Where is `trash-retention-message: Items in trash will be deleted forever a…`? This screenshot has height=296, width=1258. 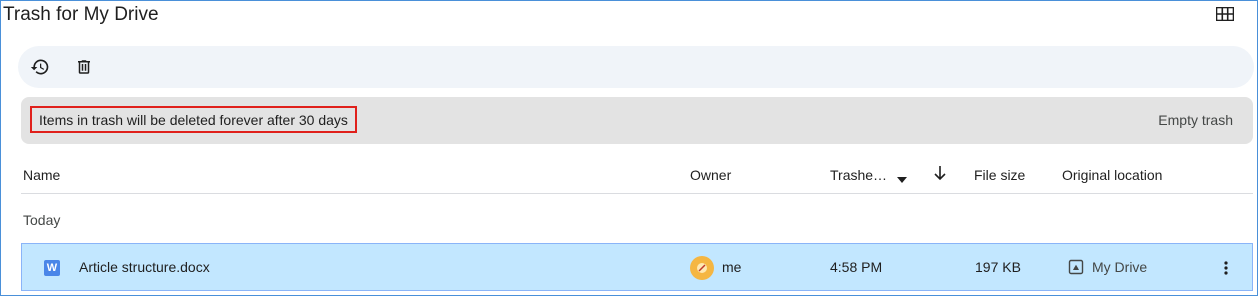
trash-retention-message: Items in trash will be deleted forever a… is located at coordinates (193, 119).